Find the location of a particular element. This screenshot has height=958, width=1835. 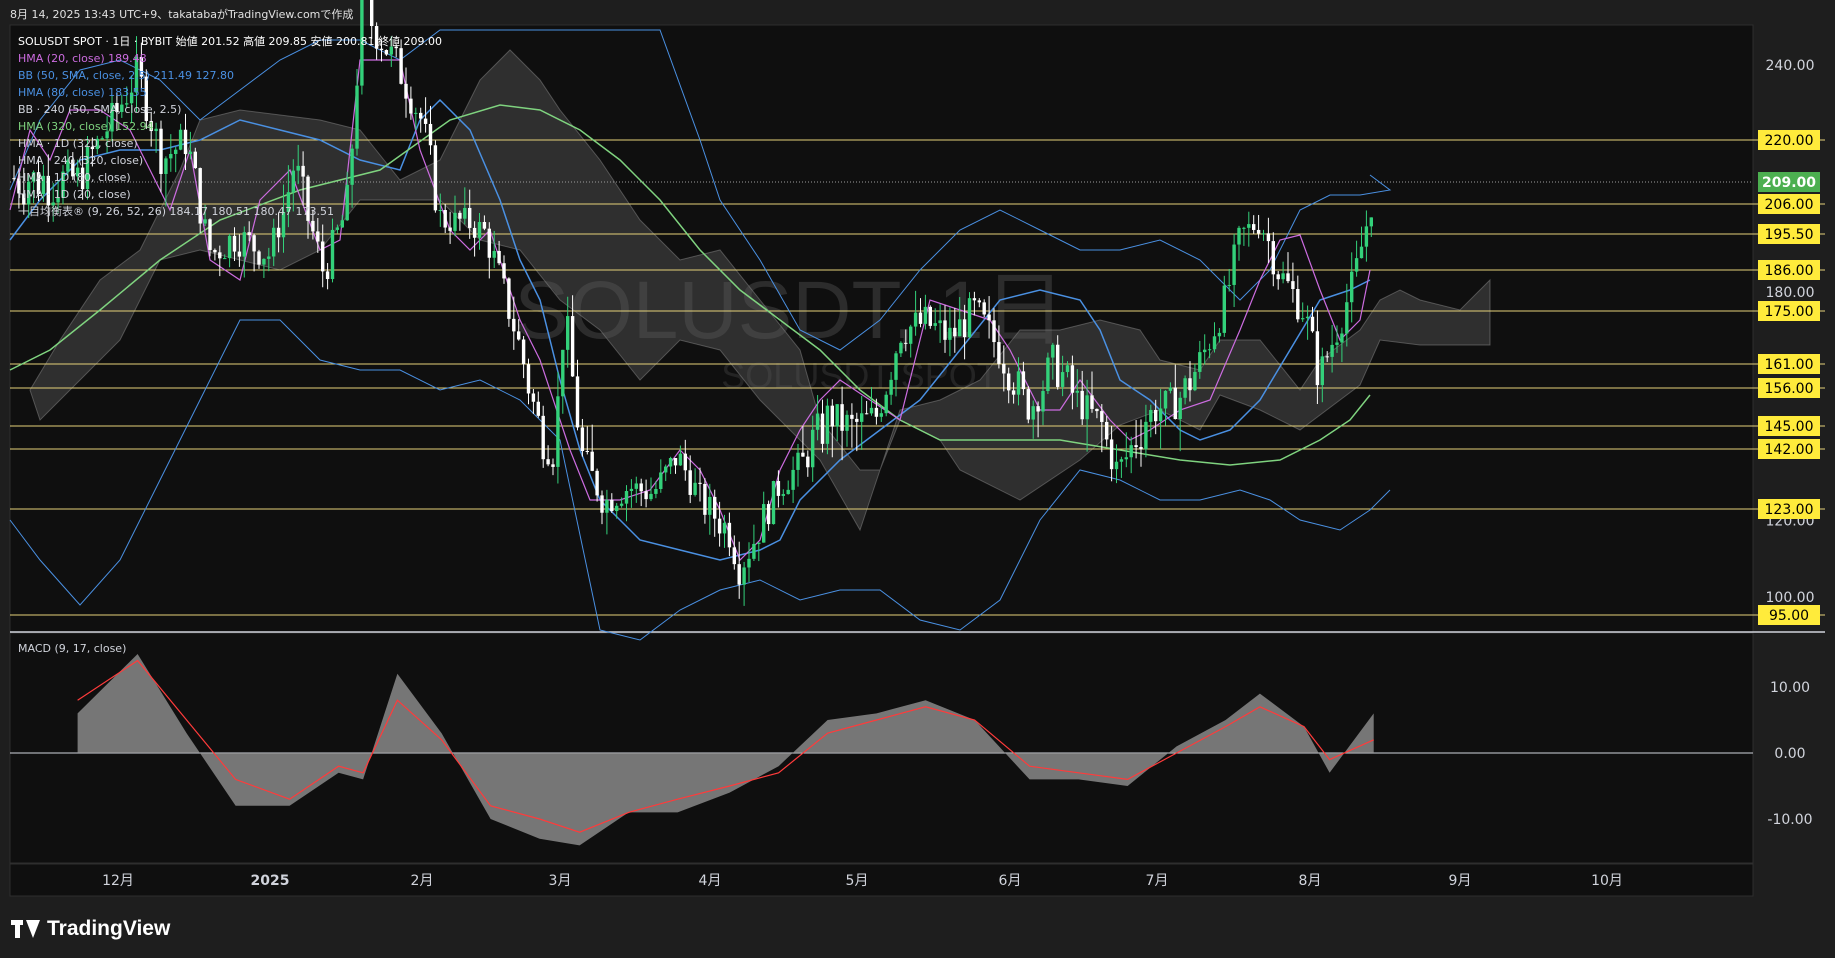

legend-item-9: HMA · 1D (20, close) is located at coordinates (74, 194).